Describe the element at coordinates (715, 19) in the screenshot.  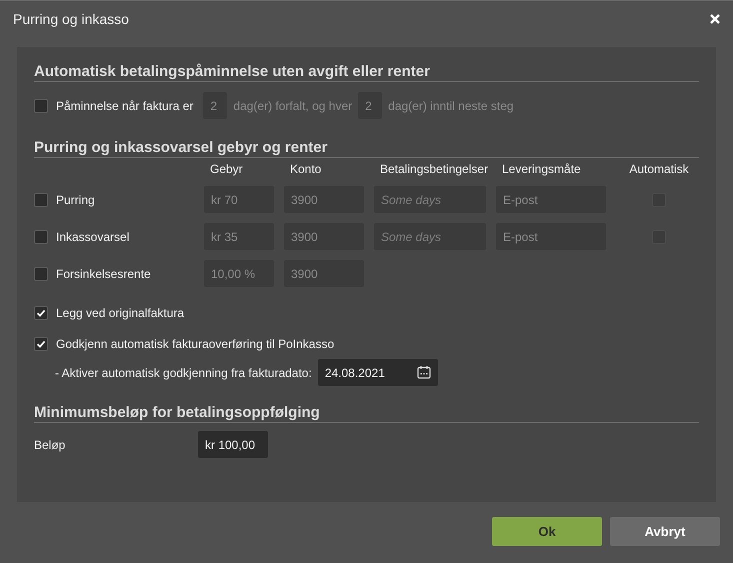
I see `close-button` at that location.